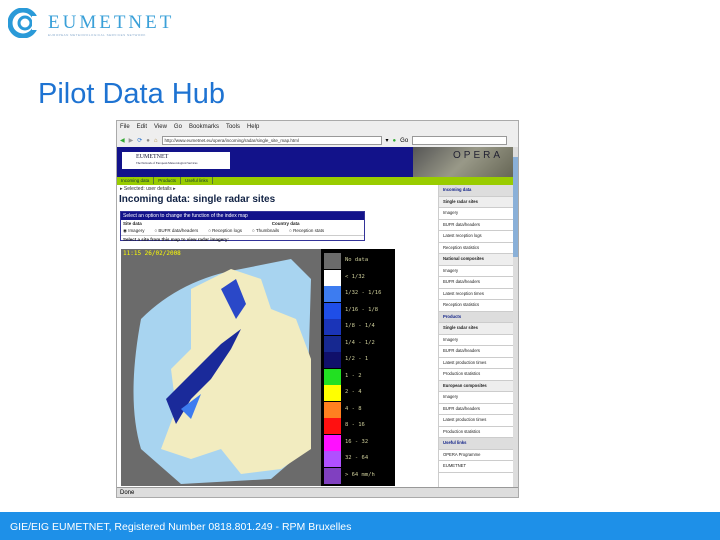 The image size is (720, 540). I want to click on vertical-scrollbar, so click(515, 317).